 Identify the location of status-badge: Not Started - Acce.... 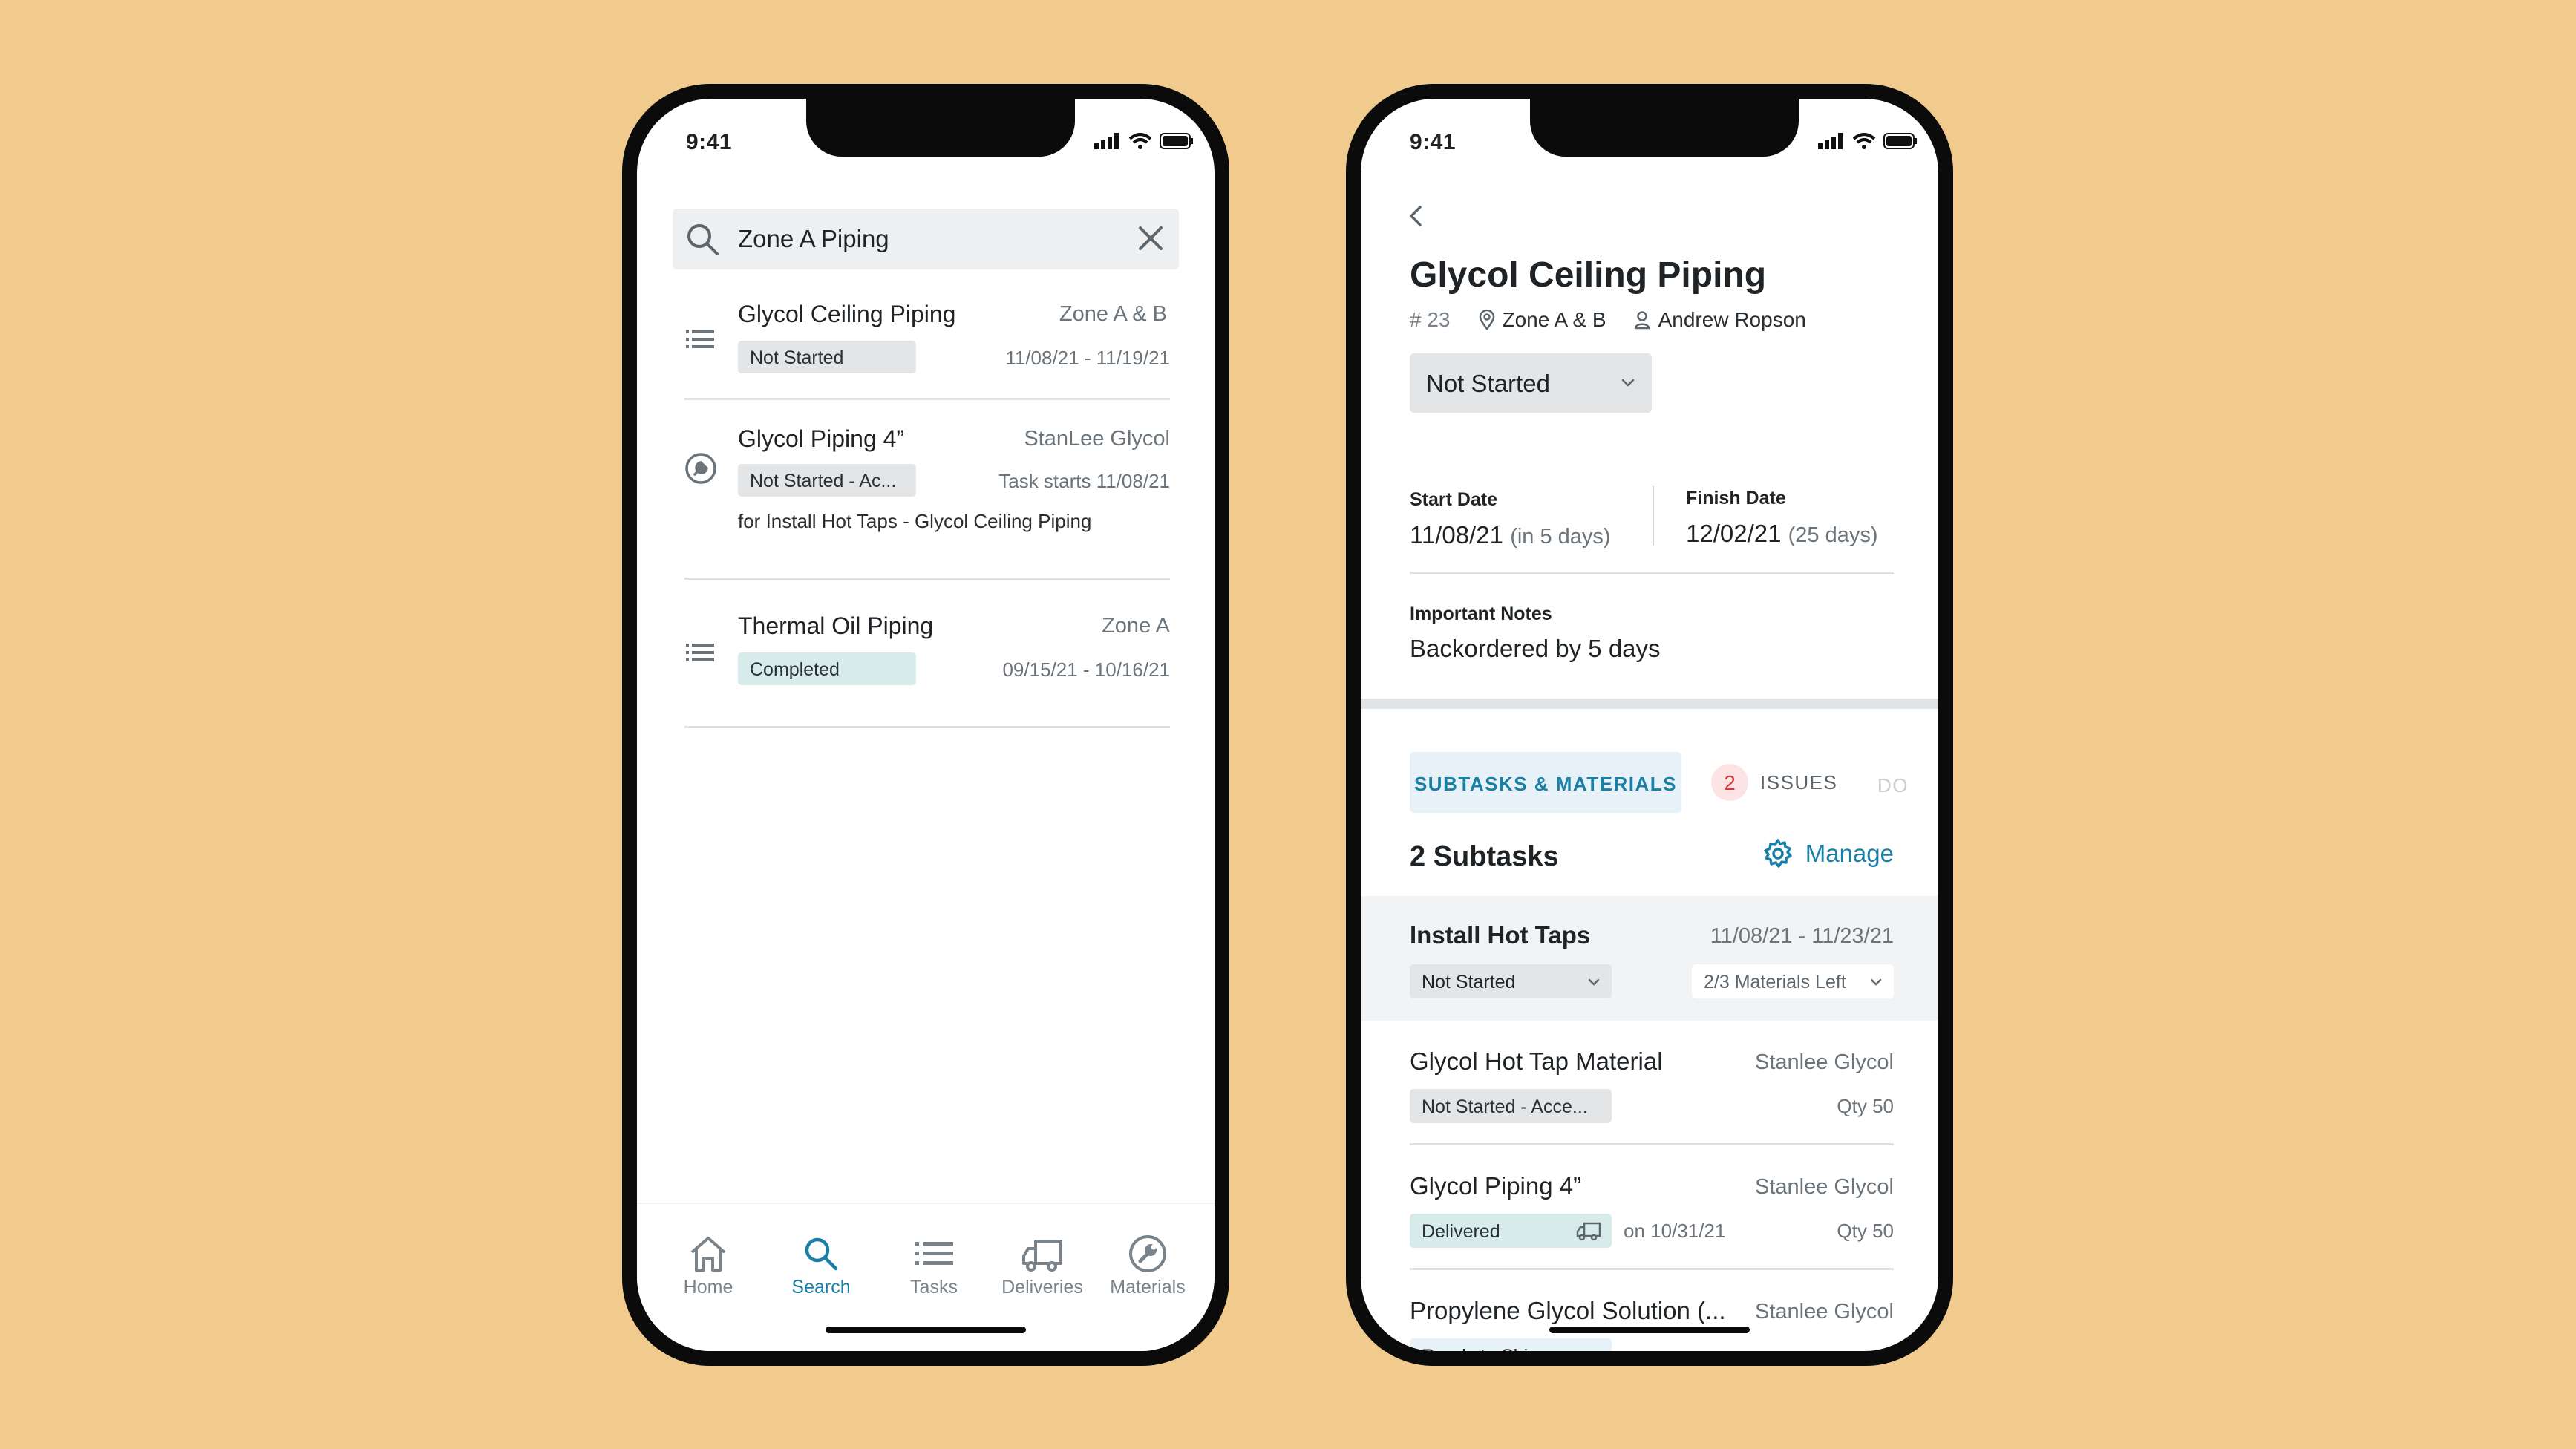
(1511, 1106).